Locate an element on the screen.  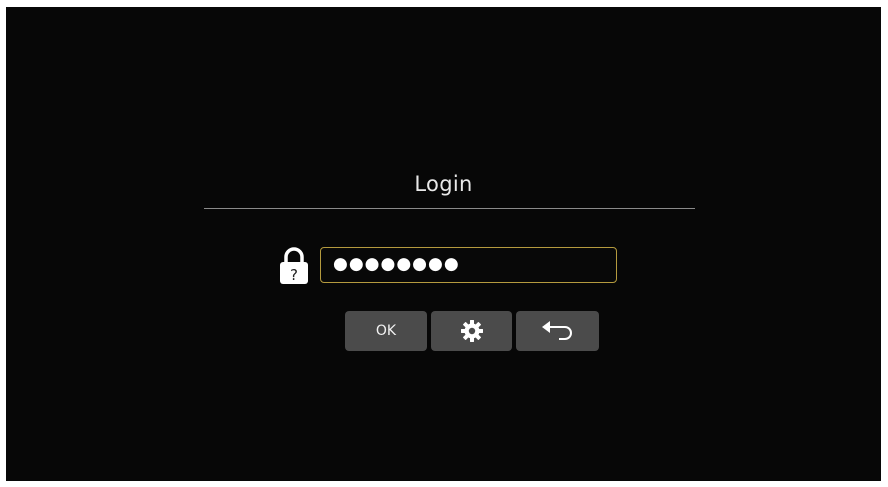
gear-icon is located at coordinates (472, 331).